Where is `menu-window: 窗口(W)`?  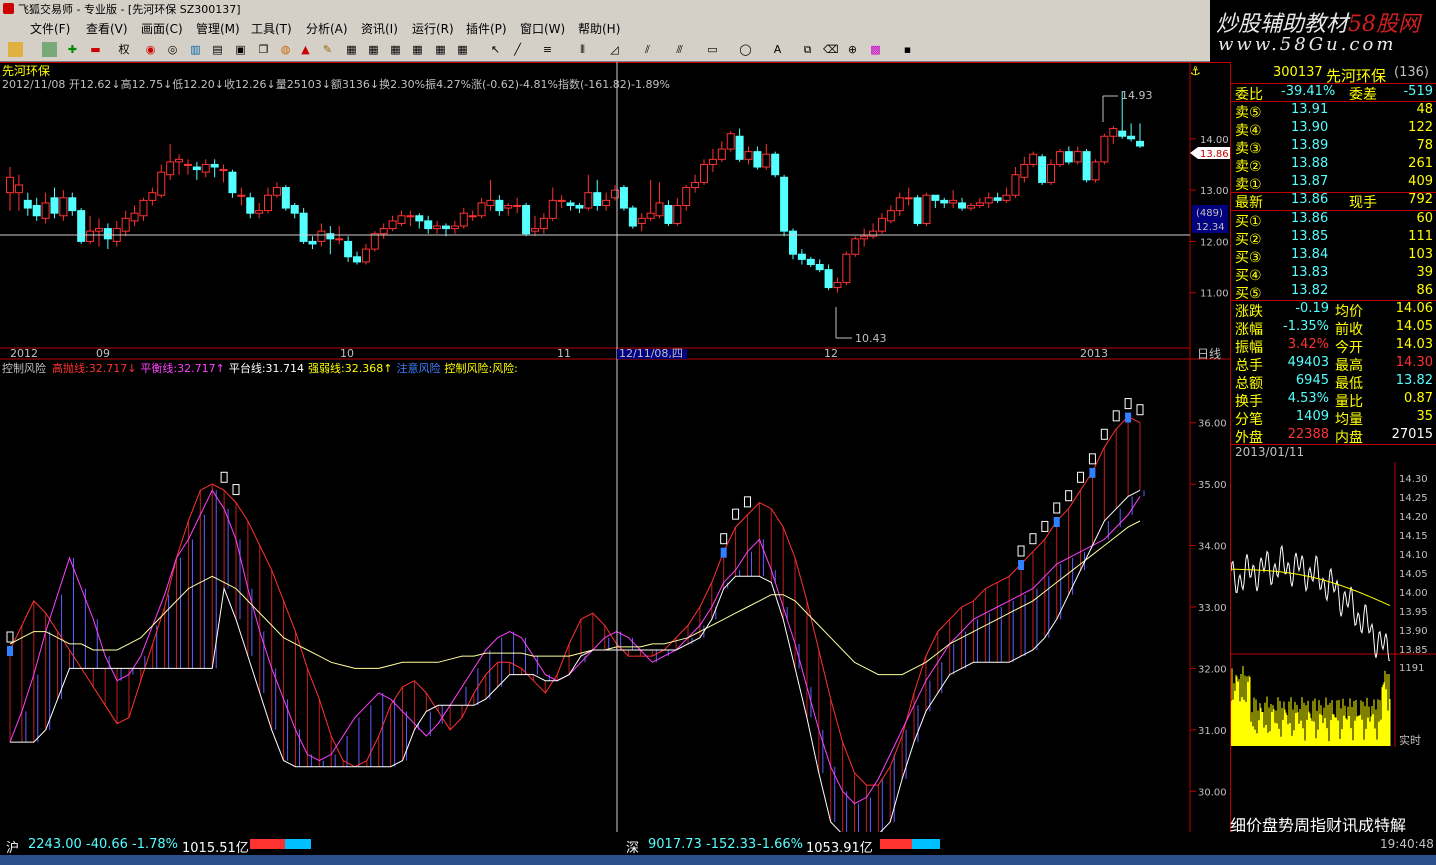 menu-window: 窗口(W) is located at coordinates (542, 28).